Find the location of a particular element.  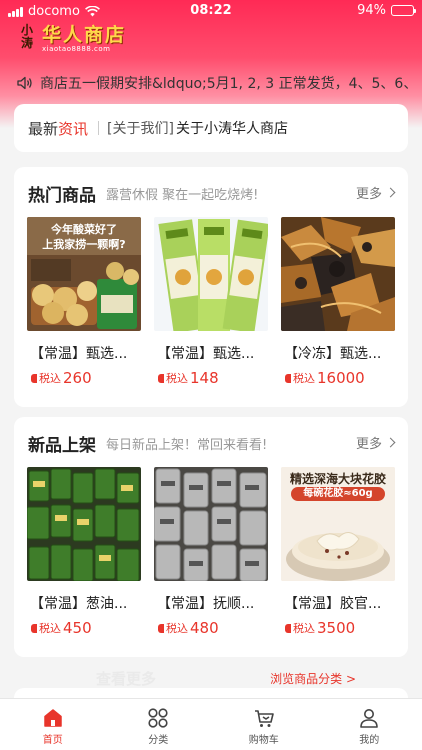

product-image: 今年酸菜好了 上我家捞一颗啊? is located at coordinates (84, 274).